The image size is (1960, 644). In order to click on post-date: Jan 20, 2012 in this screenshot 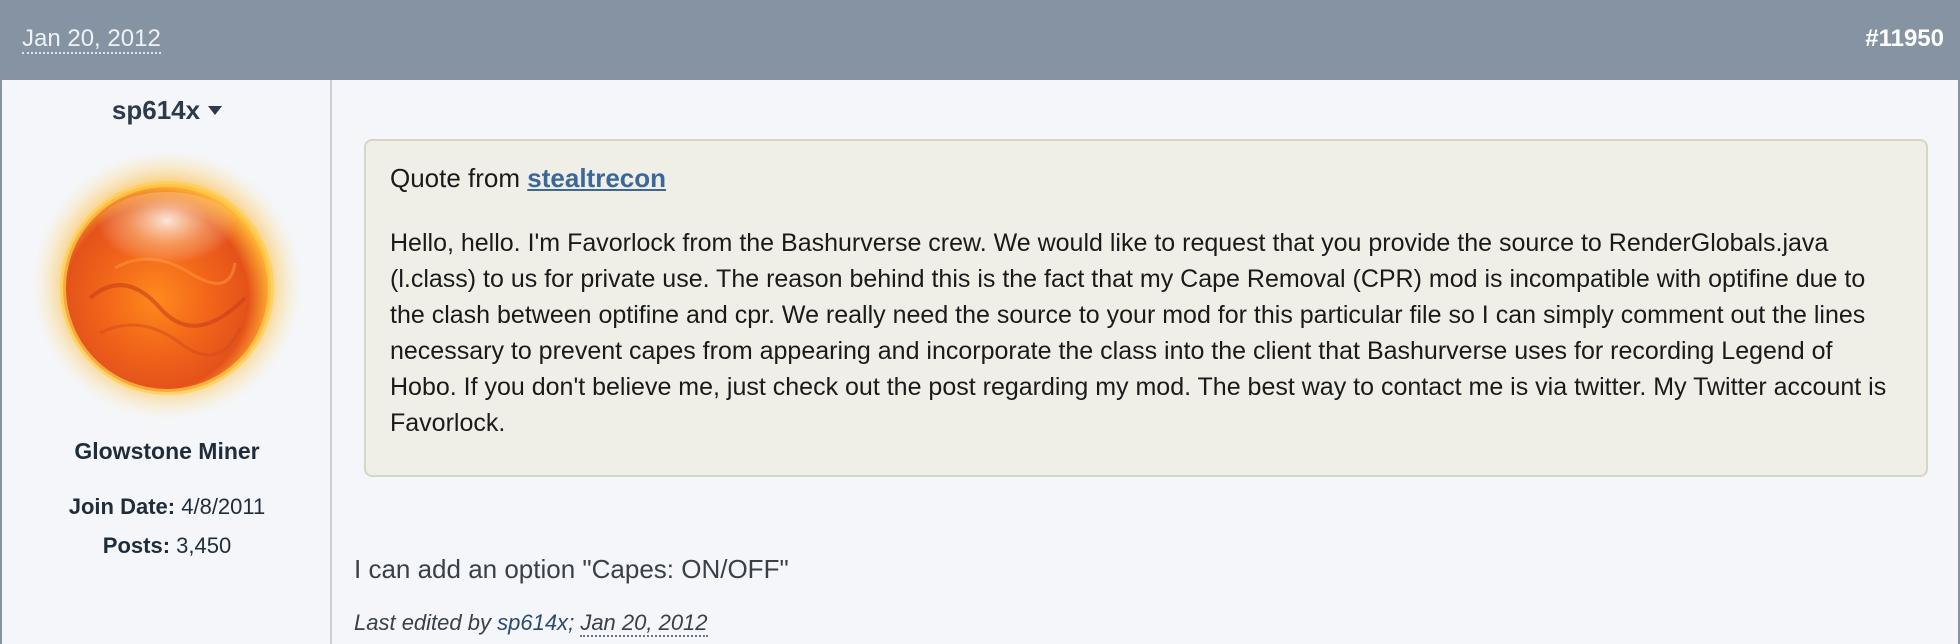, I will do `click(91, 39)`.